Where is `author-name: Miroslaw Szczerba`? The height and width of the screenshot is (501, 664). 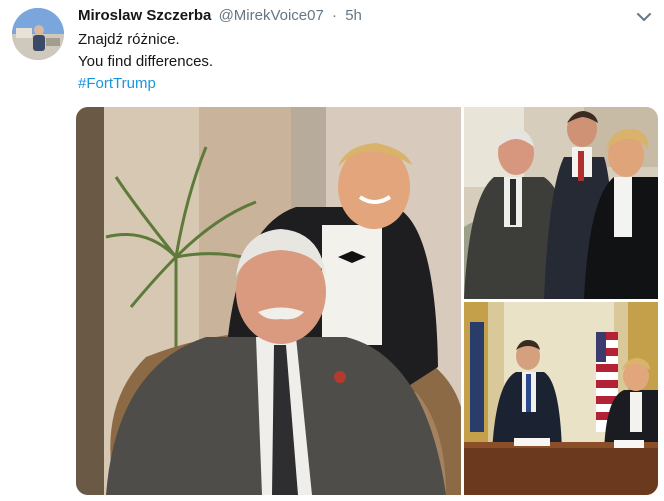
author-name: Miroslaw Szczerba is located at coordinates (144, 15).